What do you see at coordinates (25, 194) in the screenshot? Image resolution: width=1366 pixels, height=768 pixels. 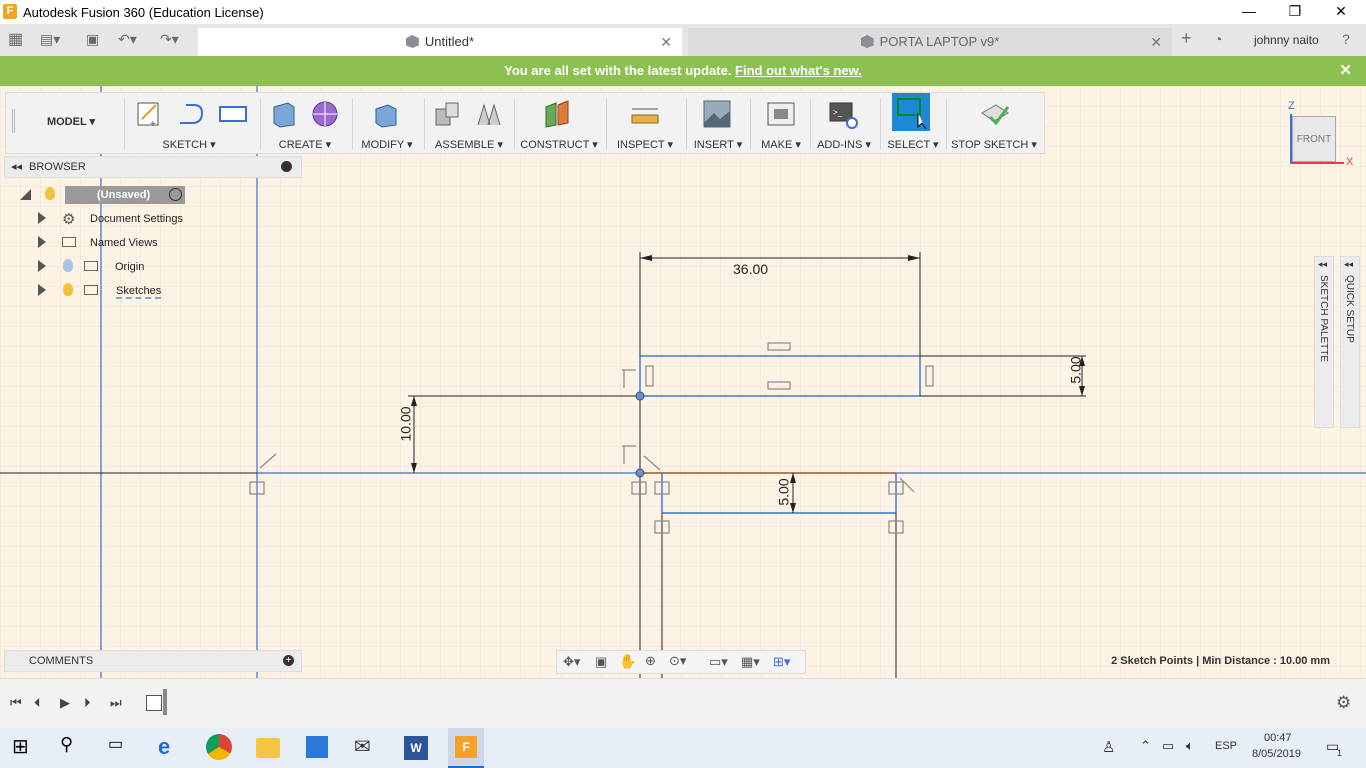 I see `expand-root-icon` at bounding box center [25, 194].